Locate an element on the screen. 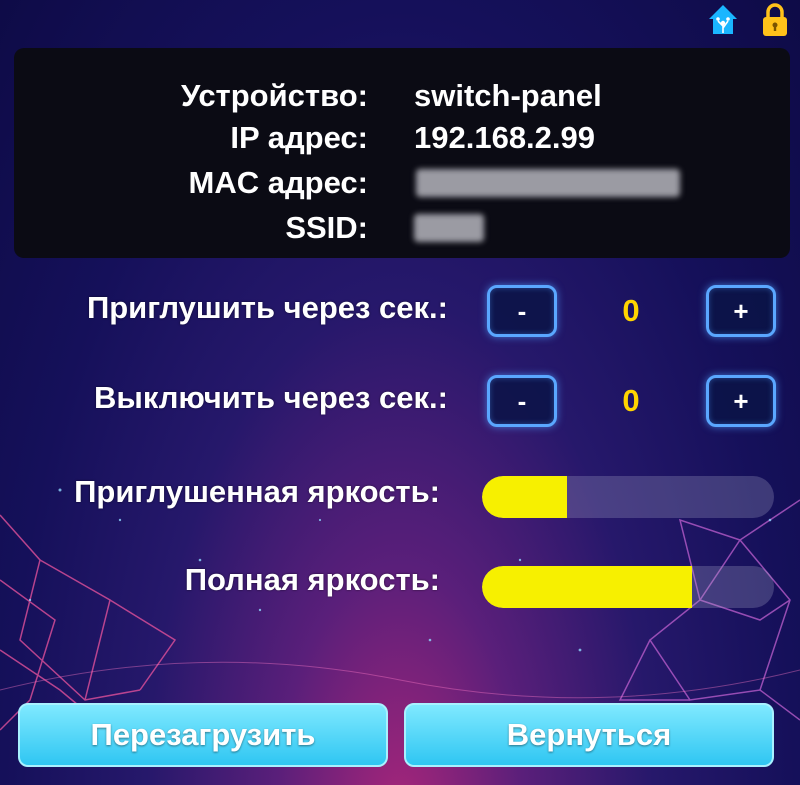 This screenshot has height=785, width=800. device-value: switch-panel is located at coordinates (508, 95).